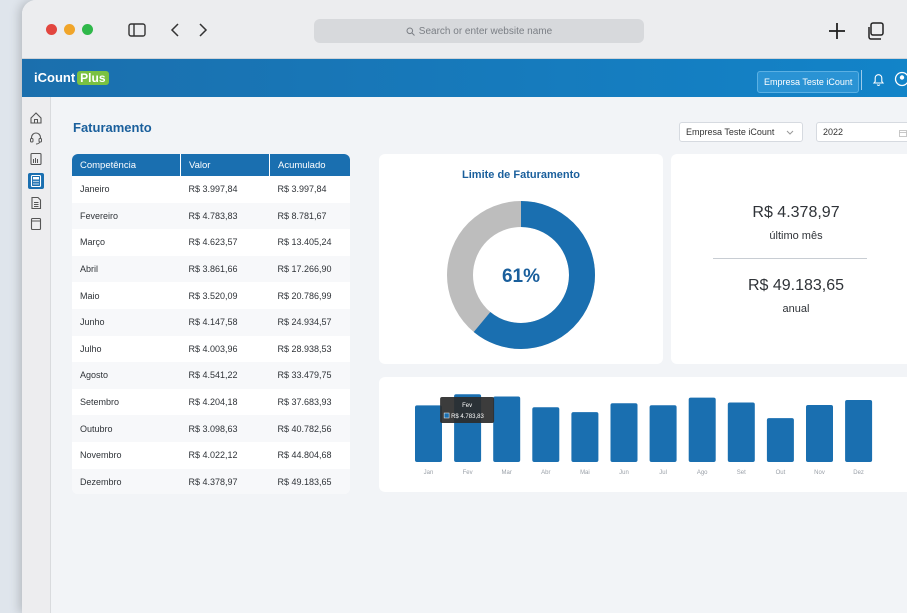 The height and width of the screenshot is (613, 907). Describe the element at coordinates (858, 473) in the screenshot. I see `x-tick-label: Dez` at that location.